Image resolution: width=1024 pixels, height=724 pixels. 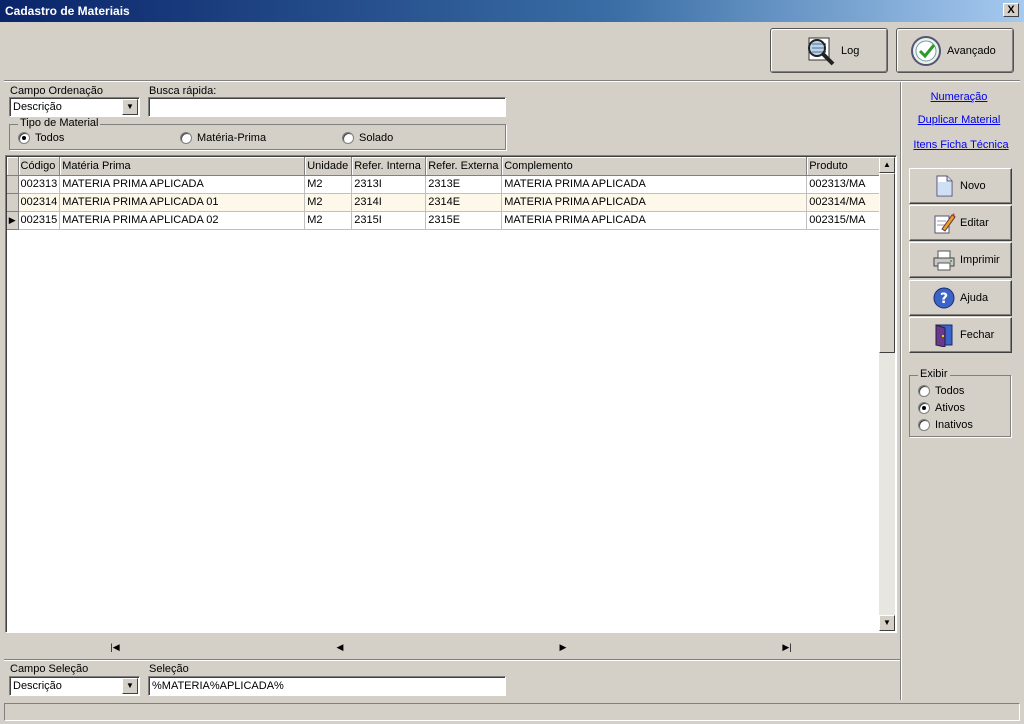 What do you see at coordinates (115, 647) in the screenshot?
I see `nav-first-button: |◀` at bounding box center [115, 647].